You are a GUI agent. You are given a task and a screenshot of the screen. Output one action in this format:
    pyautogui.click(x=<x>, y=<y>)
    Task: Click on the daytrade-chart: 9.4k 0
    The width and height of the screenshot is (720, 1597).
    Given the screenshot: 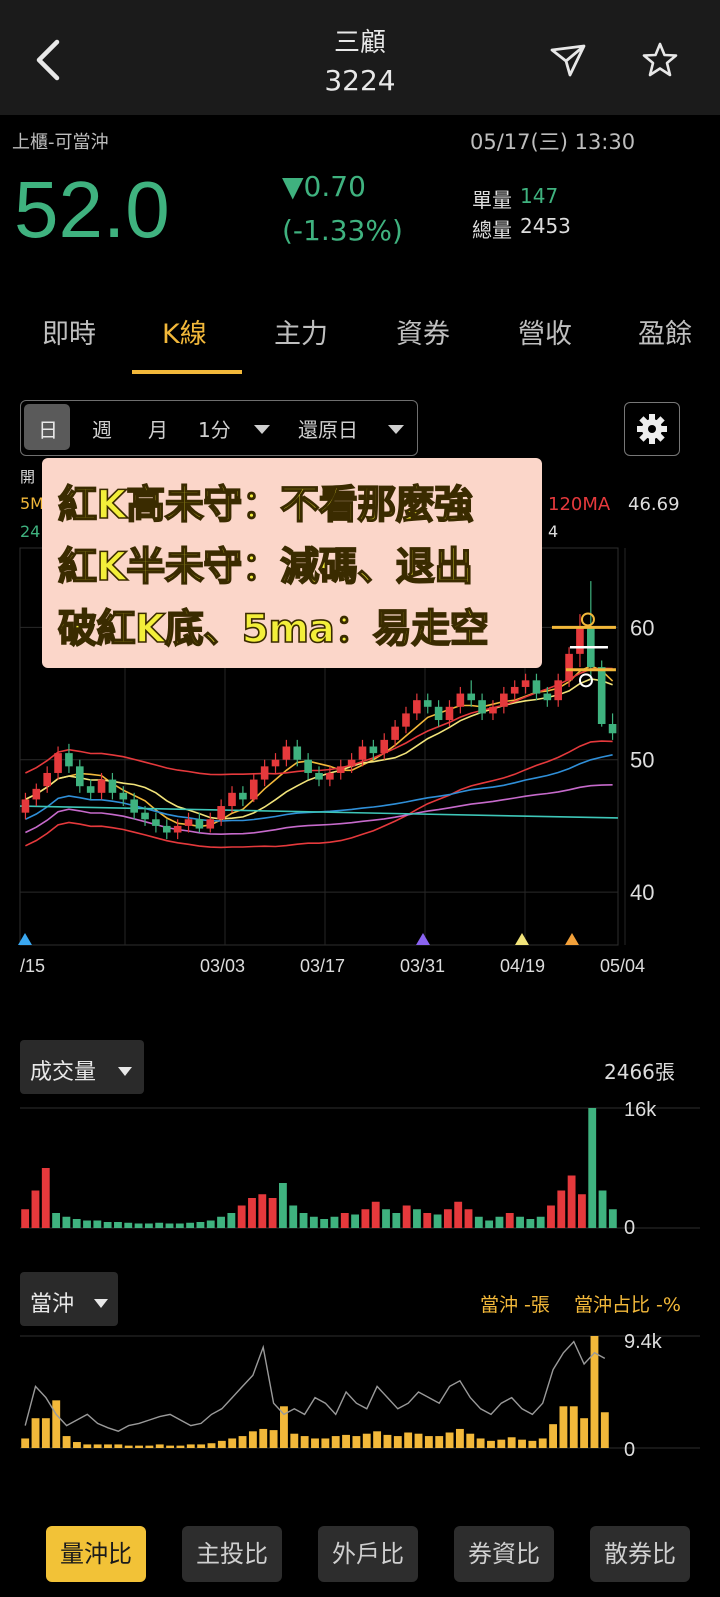 What is the action you would take?
    pyautogui.click(x=360, y=1412)
    